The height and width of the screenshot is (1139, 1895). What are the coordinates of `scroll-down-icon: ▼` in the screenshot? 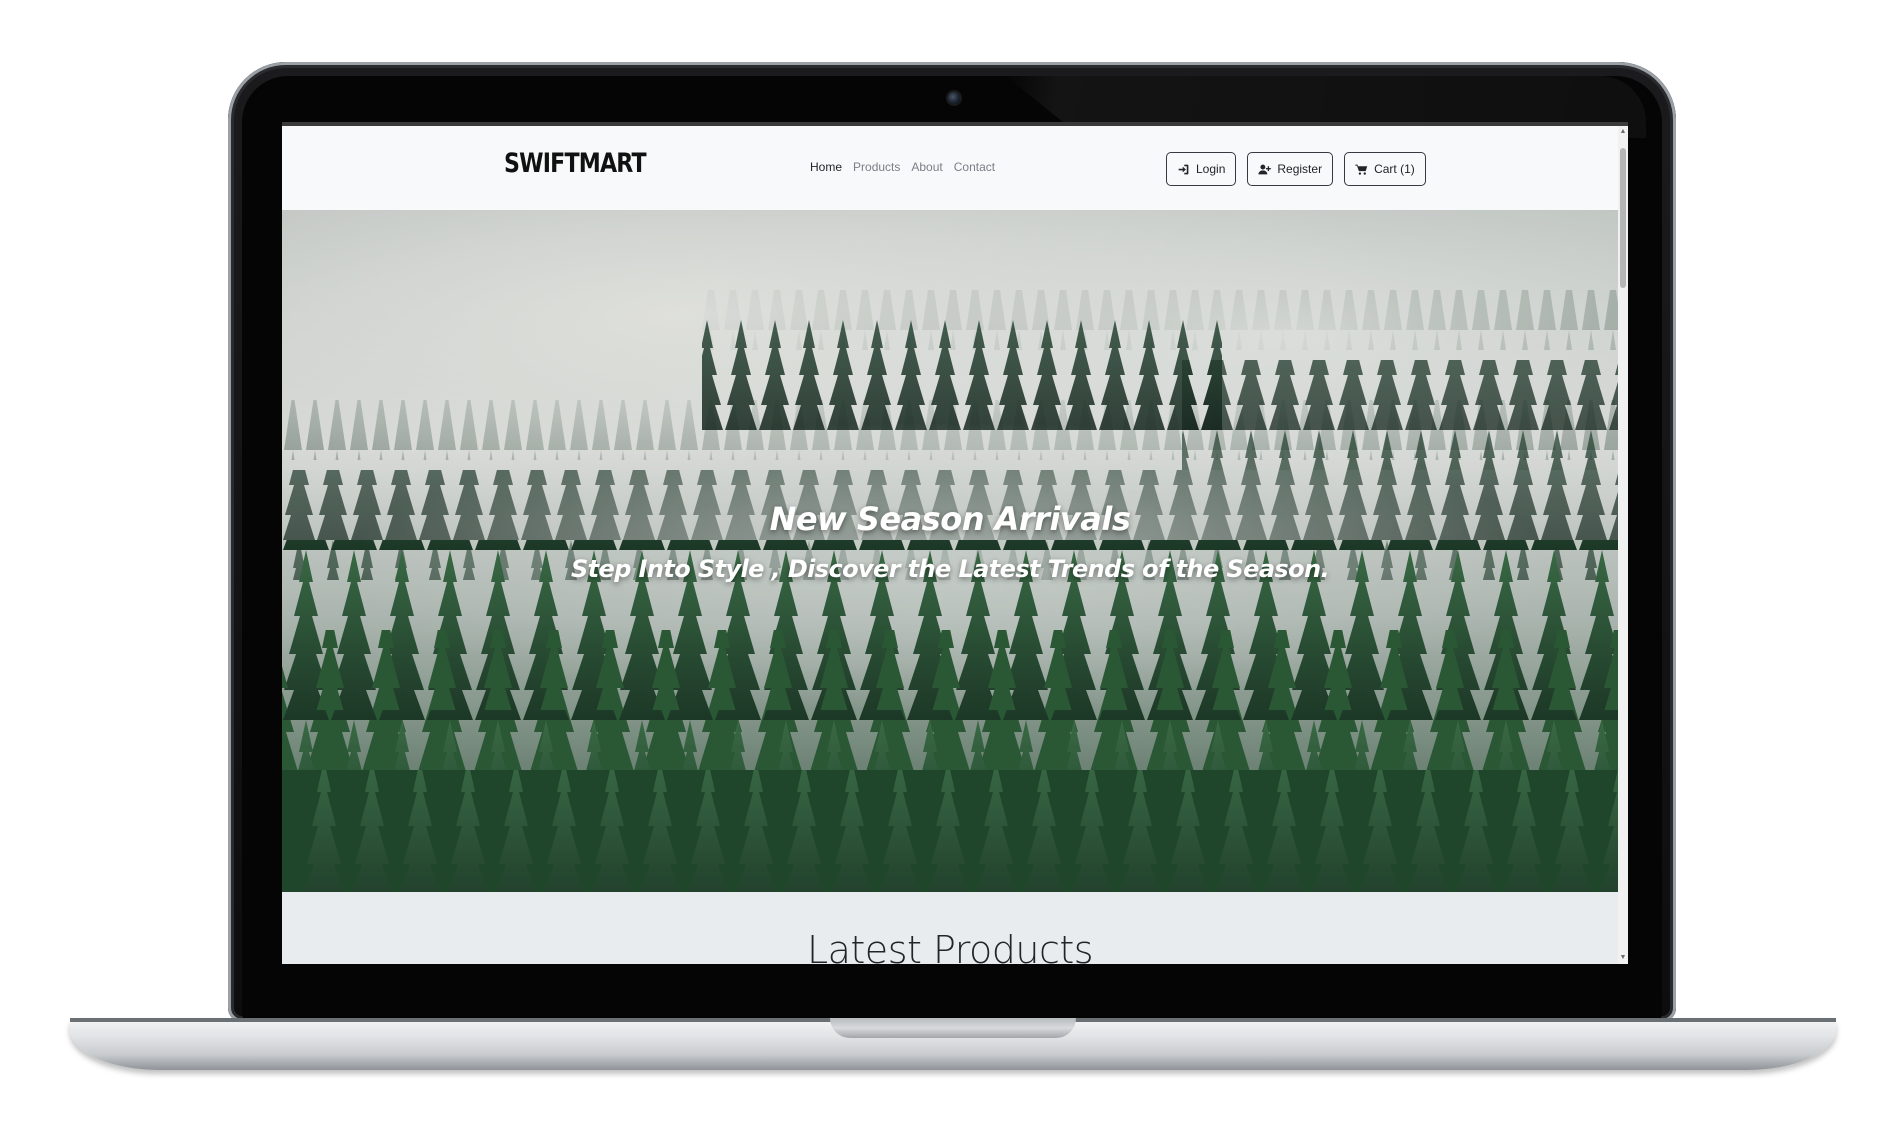 It's located at (1623, 958).